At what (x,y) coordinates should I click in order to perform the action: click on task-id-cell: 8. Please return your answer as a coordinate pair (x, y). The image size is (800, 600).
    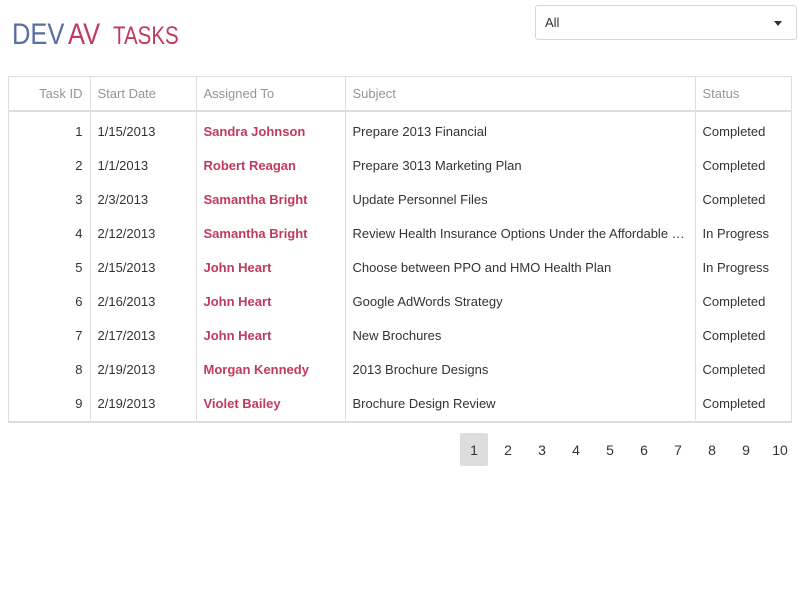
    Looking at the image, I should click on (50, 369).